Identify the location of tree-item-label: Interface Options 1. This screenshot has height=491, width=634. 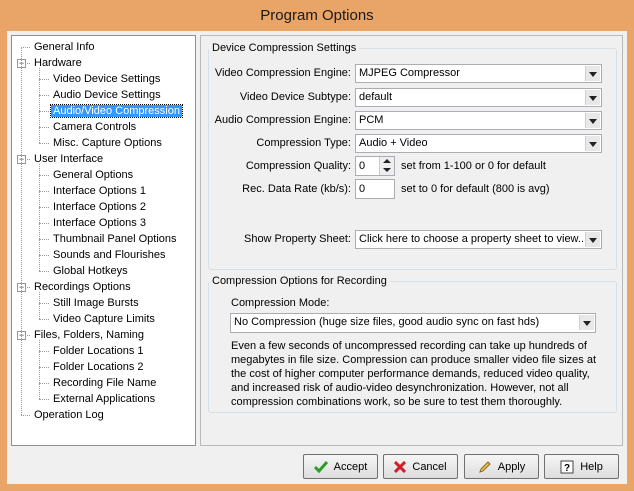
(99, 191).